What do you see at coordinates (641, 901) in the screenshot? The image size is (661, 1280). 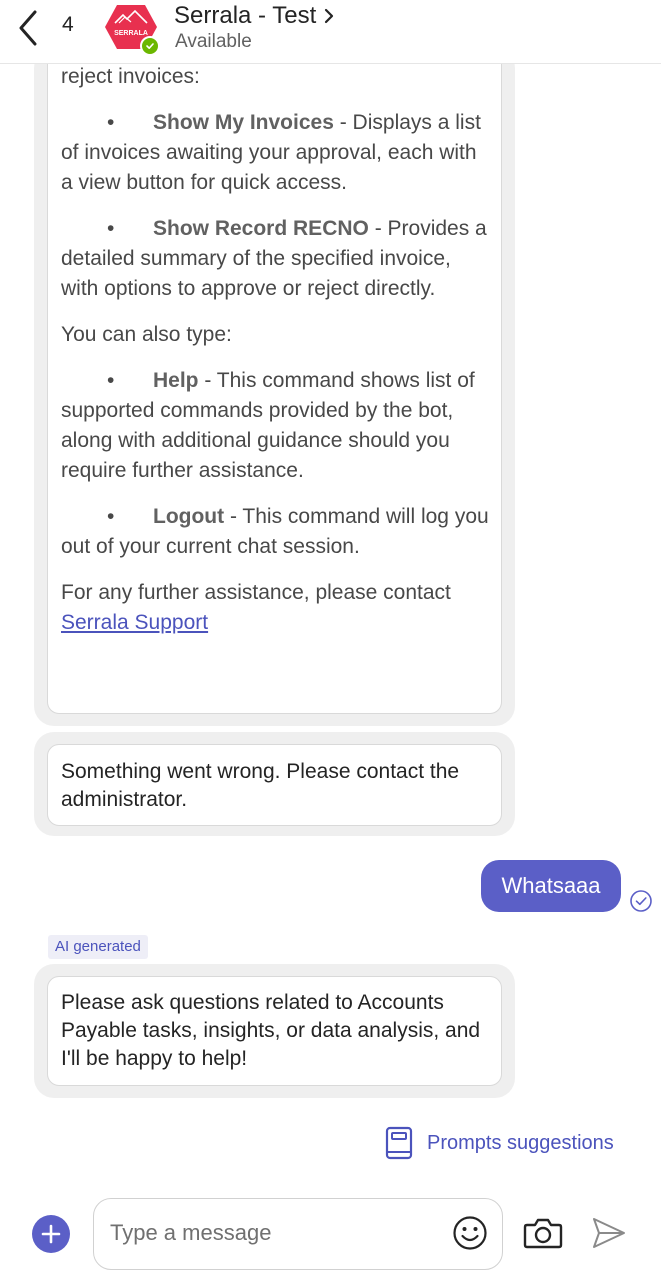 I see `seen-check-icon` at bounding box center [641, 901].